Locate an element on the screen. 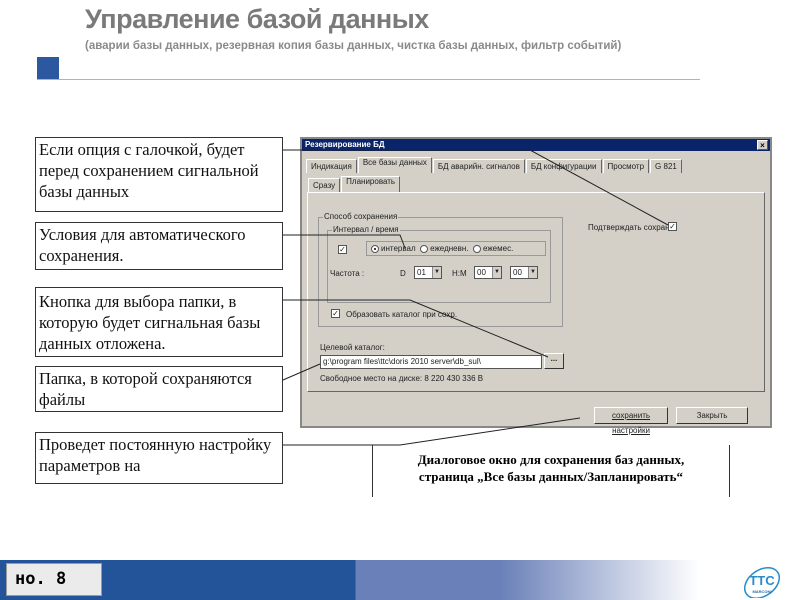 This screenshot has width=800, height=600. radio-daily: ежедневн. is located at coordinates (444, 248).